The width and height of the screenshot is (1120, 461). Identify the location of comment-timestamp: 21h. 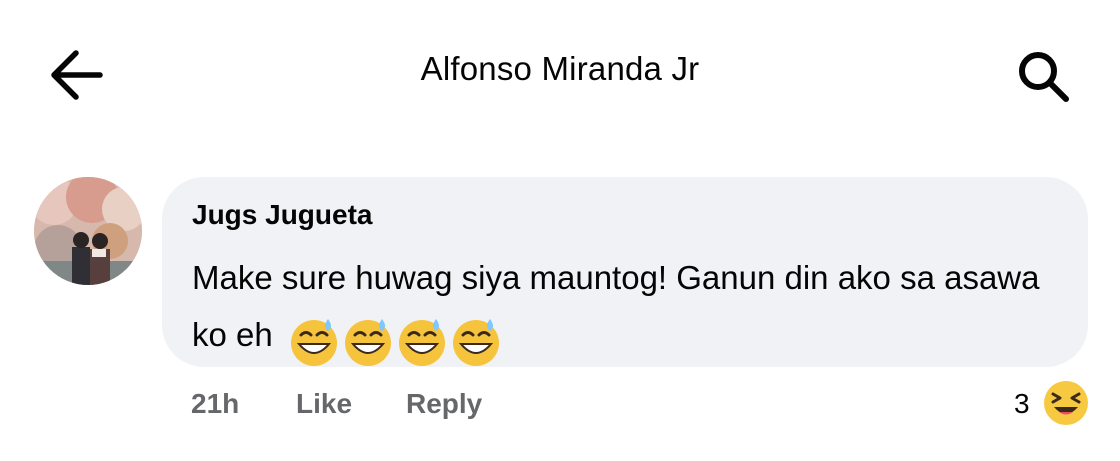
(215, 403).